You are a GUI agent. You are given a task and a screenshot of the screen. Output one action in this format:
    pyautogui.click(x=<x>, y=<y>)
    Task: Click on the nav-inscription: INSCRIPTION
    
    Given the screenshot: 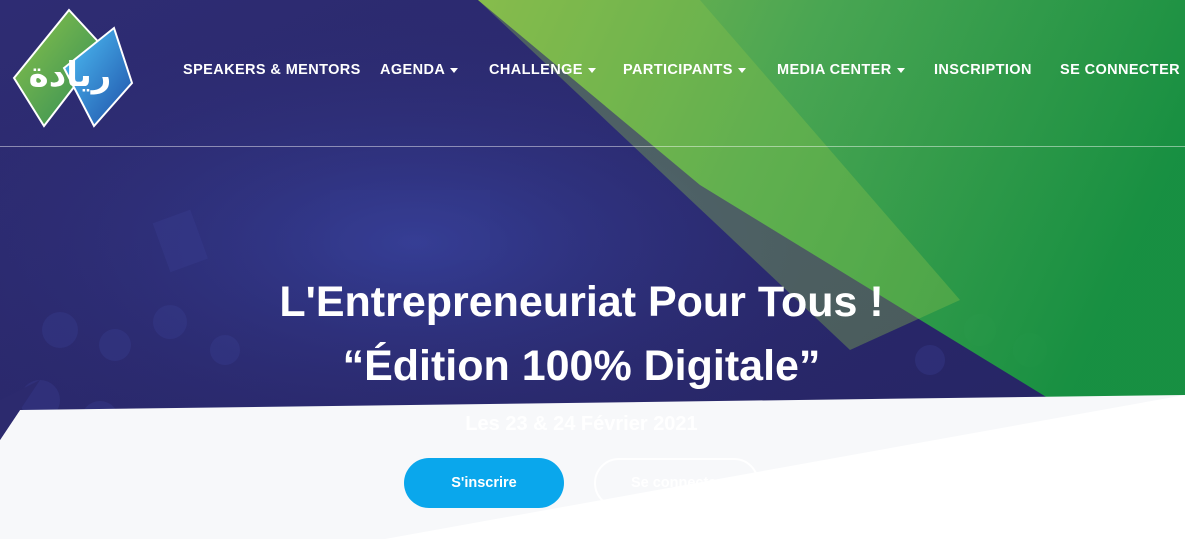 What is the action you would take?
    pyautogui.click(x=983, y=70)
    